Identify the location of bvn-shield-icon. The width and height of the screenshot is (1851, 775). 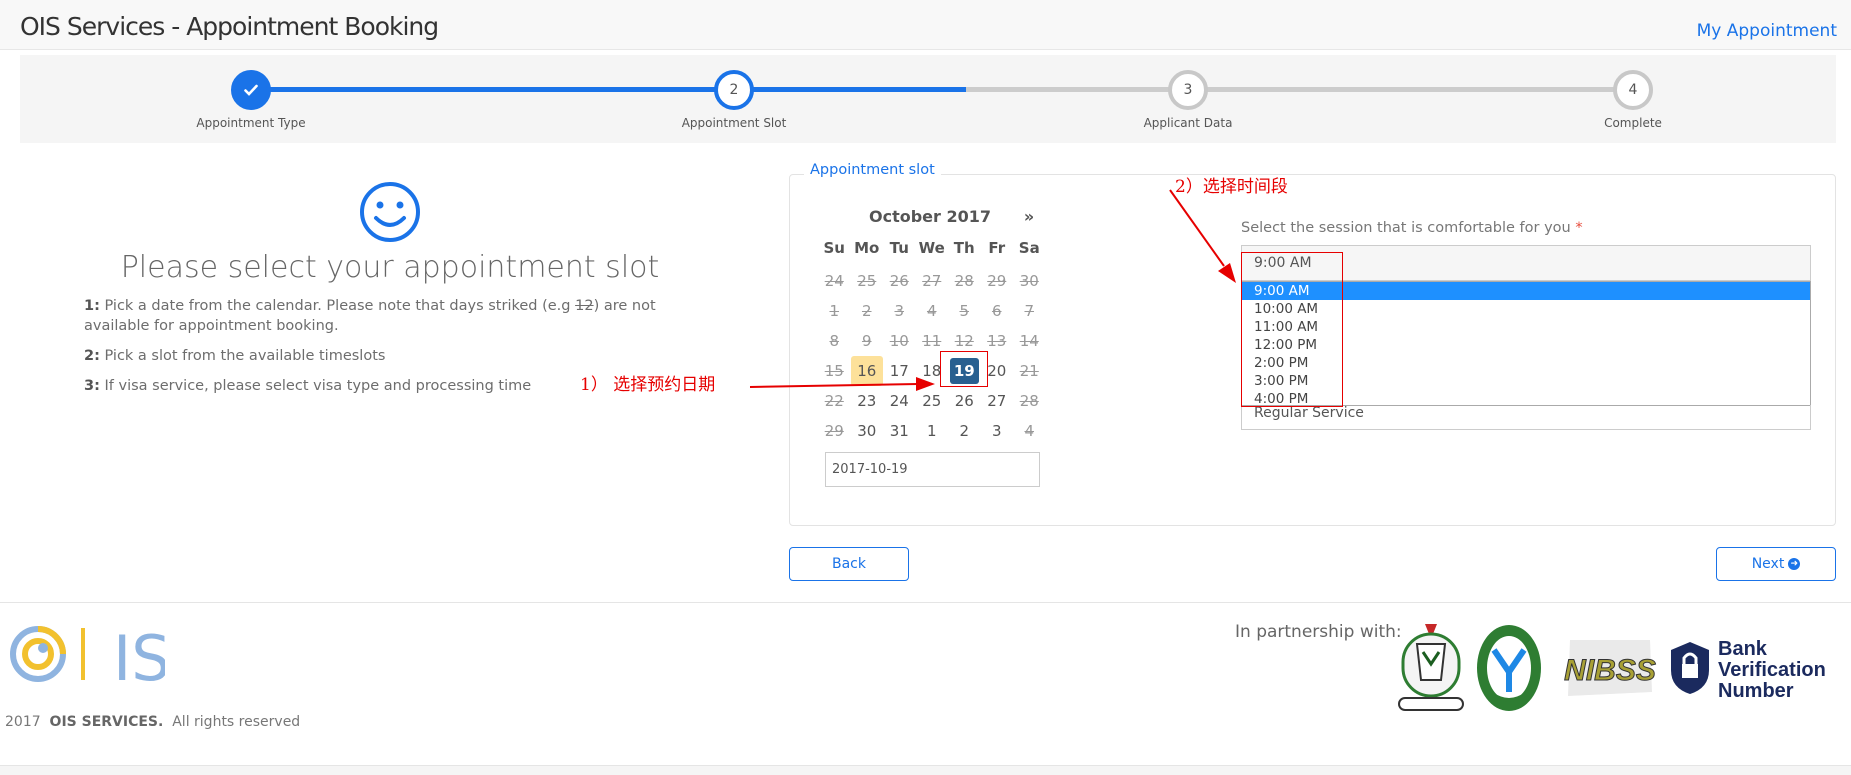
(1690, 668).